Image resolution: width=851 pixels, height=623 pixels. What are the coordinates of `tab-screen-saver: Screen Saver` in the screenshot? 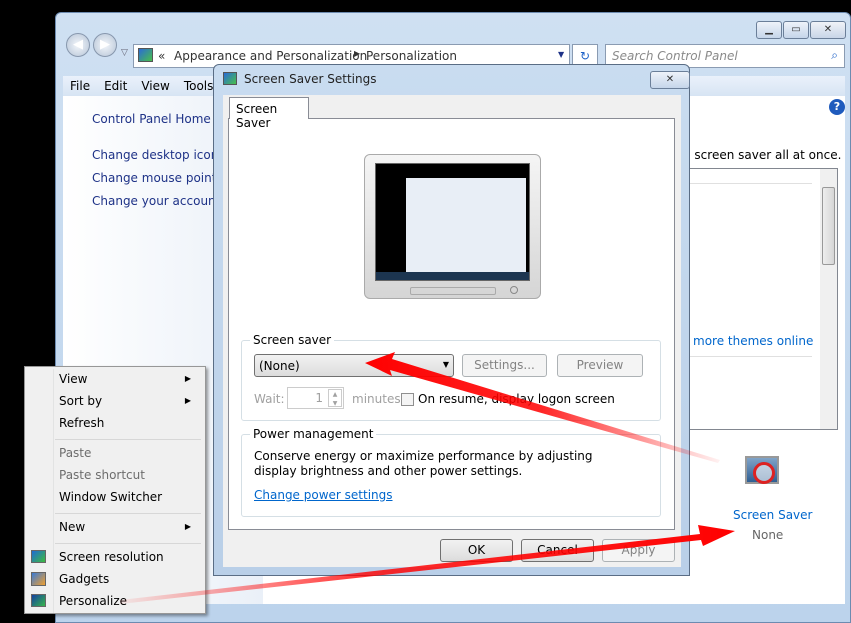 It's located at (269, 113).